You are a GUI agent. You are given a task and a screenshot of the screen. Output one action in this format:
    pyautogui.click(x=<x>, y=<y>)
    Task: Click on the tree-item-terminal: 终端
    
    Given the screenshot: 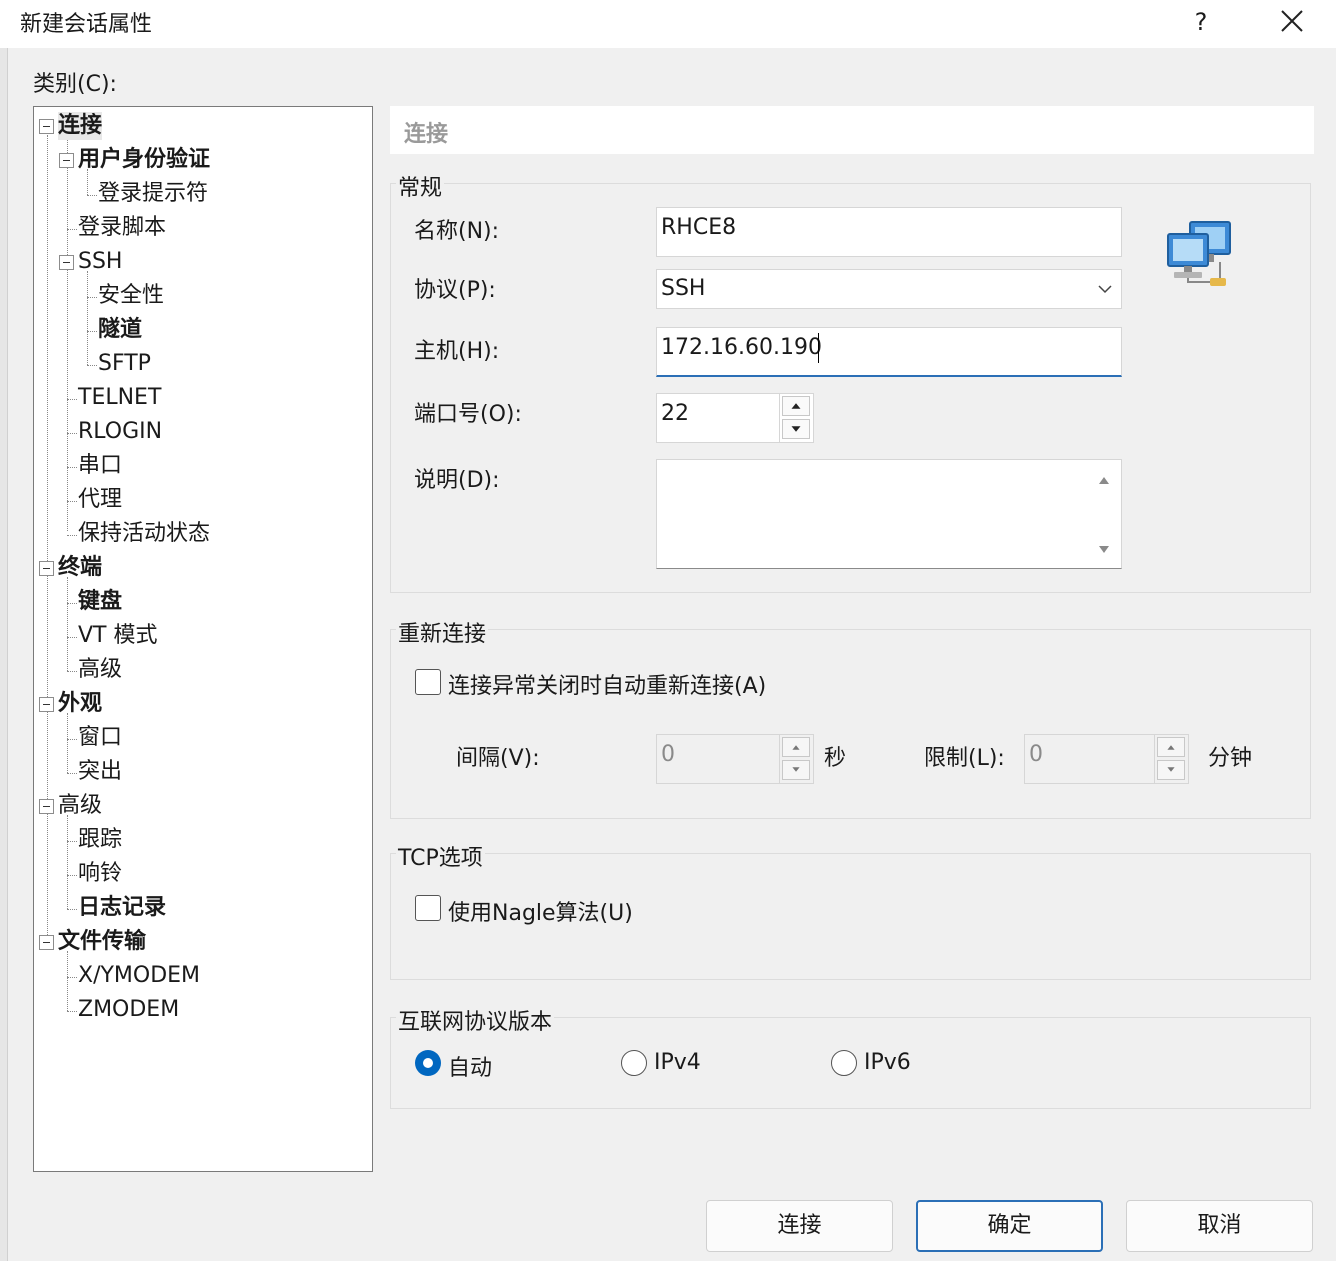 What is the action you would take?
    pyautogui.click(x=80, y=568)
    